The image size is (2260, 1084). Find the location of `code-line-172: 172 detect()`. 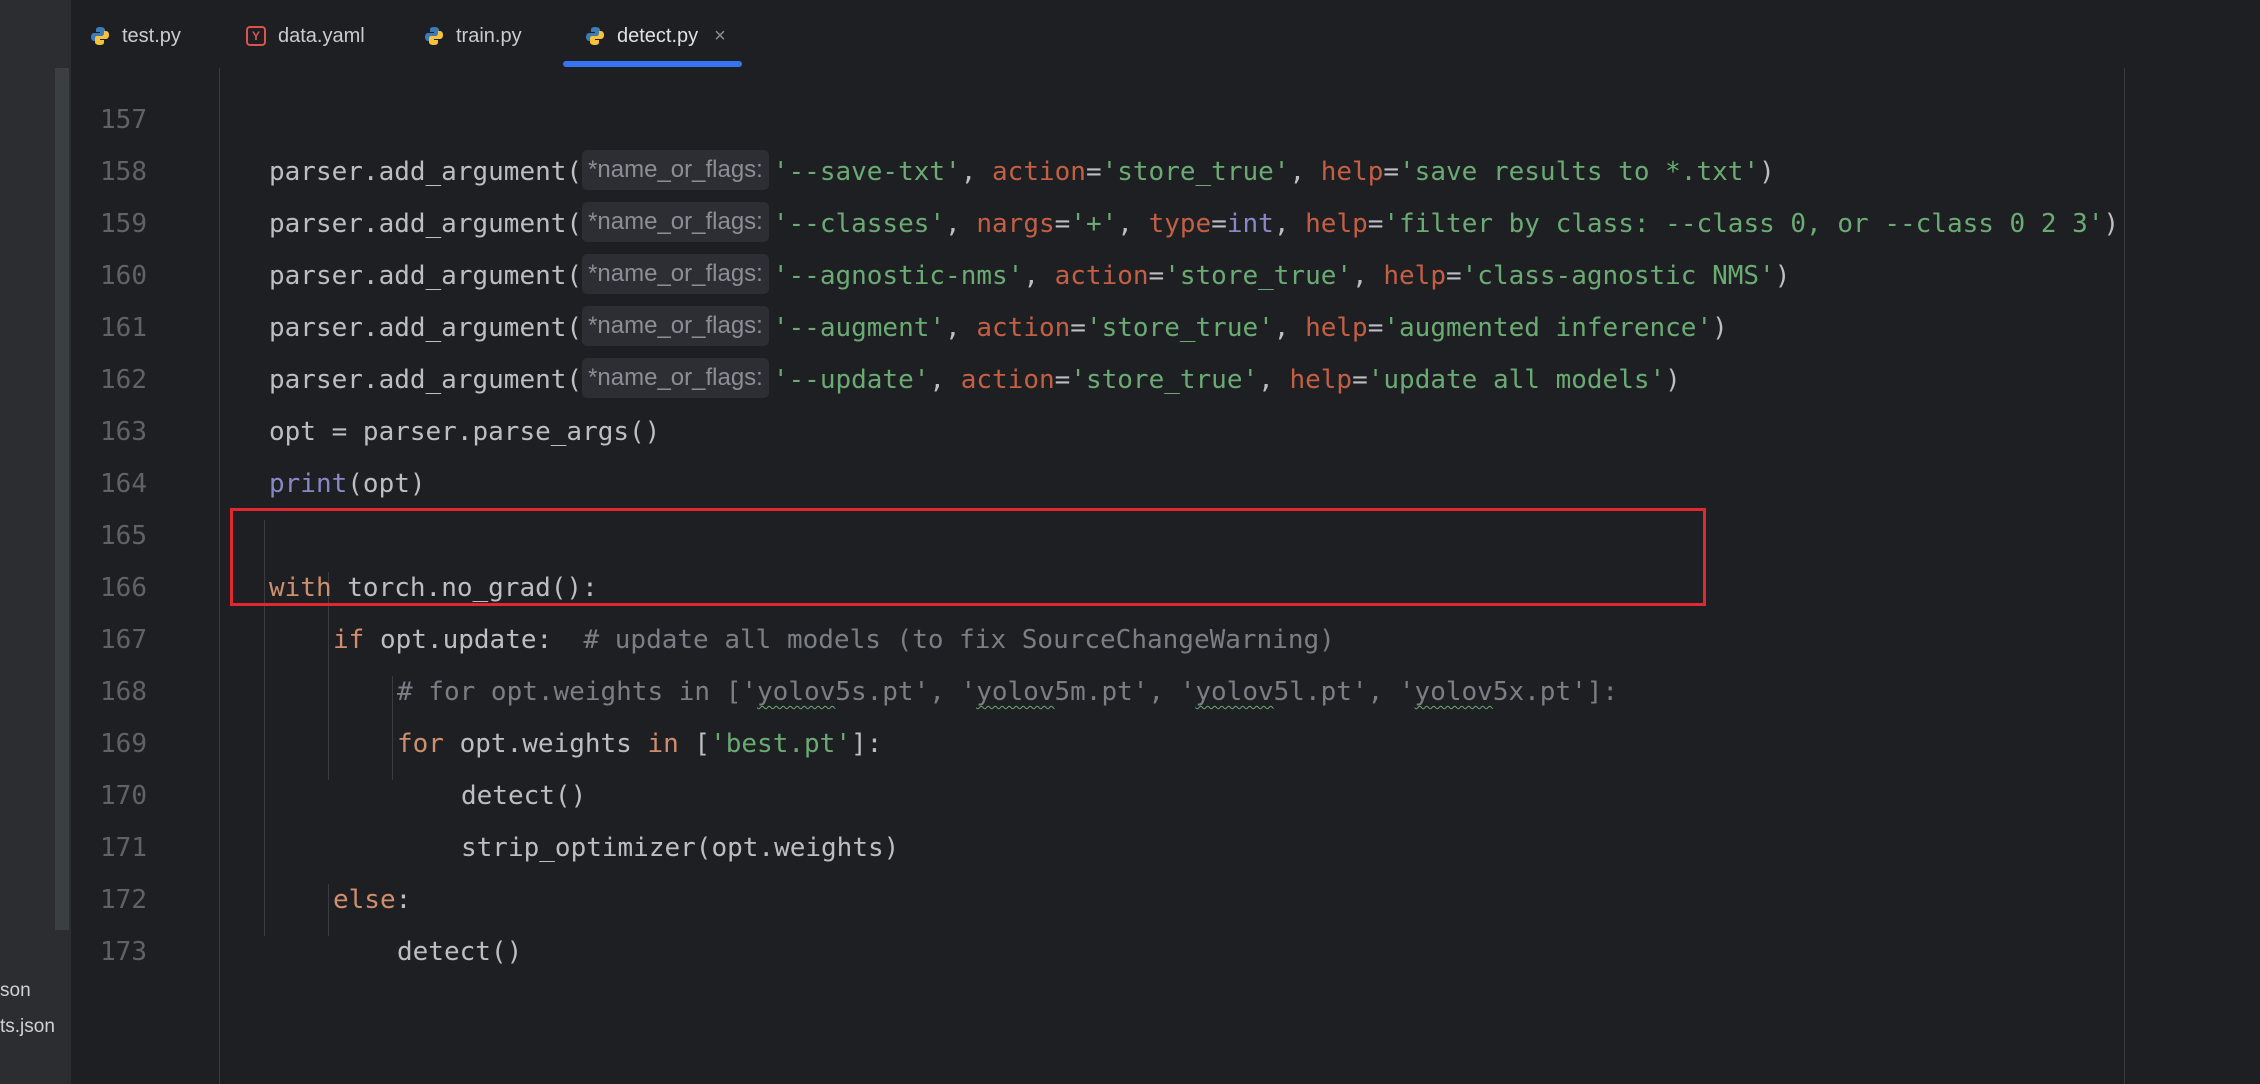

code-line-172: 172 detect() is located at coordinates (1165, 894).